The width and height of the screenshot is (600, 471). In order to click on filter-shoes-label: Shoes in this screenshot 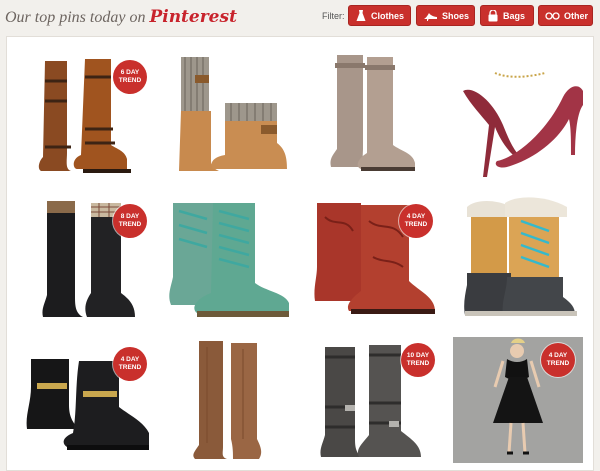, I will do `click(456, 15)`.